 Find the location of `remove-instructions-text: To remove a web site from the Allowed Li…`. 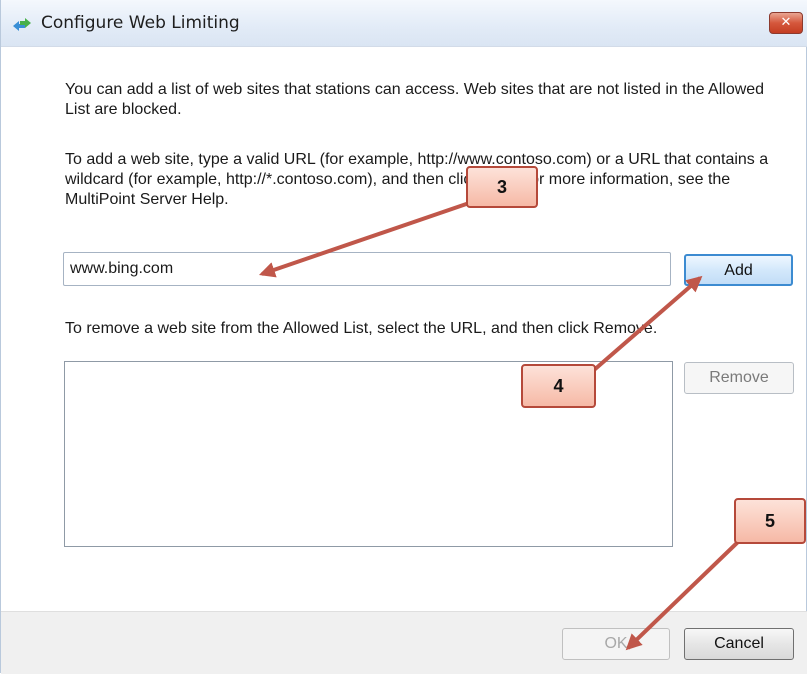

remove-instructions-text: To remove a web site from the Allowed Li… is located at coordinates (361, 328).